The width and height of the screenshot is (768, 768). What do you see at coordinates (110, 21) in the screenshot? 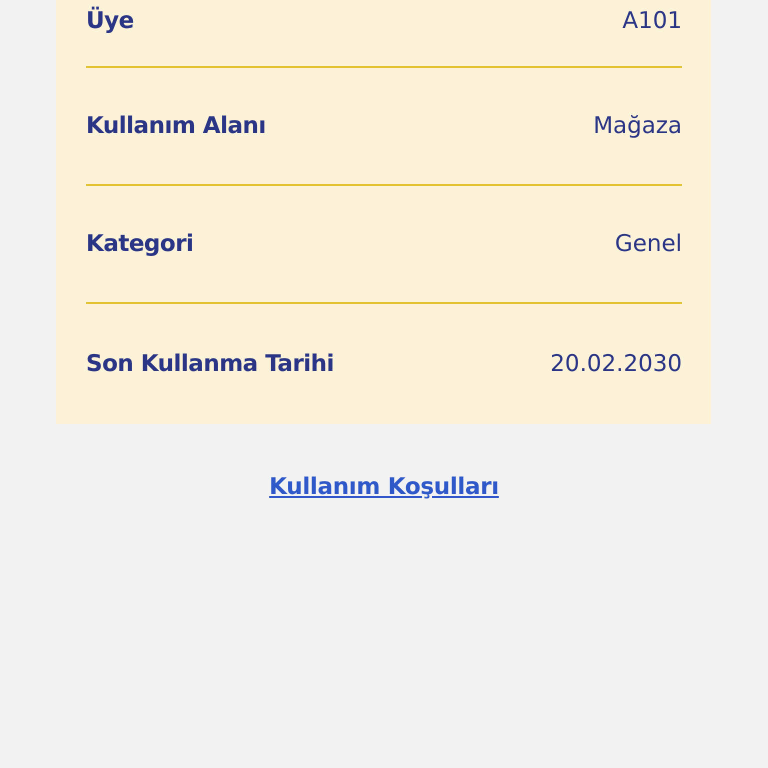
I see `detail-label: Üye` at bounding box center [110, 21].